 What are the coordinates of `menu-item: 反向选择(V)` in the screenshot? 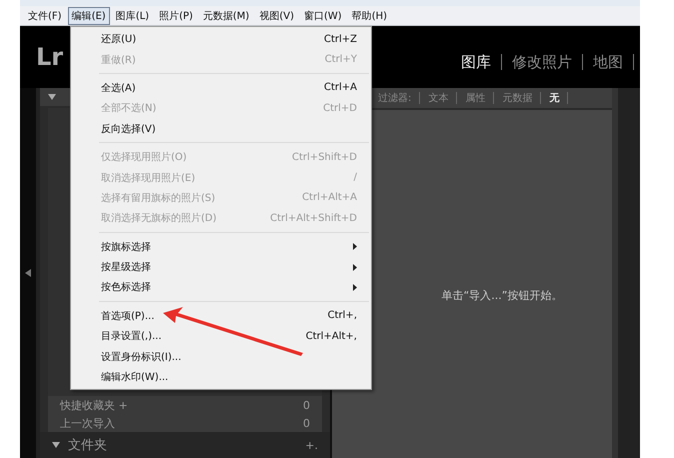 It's located at (221, 128).